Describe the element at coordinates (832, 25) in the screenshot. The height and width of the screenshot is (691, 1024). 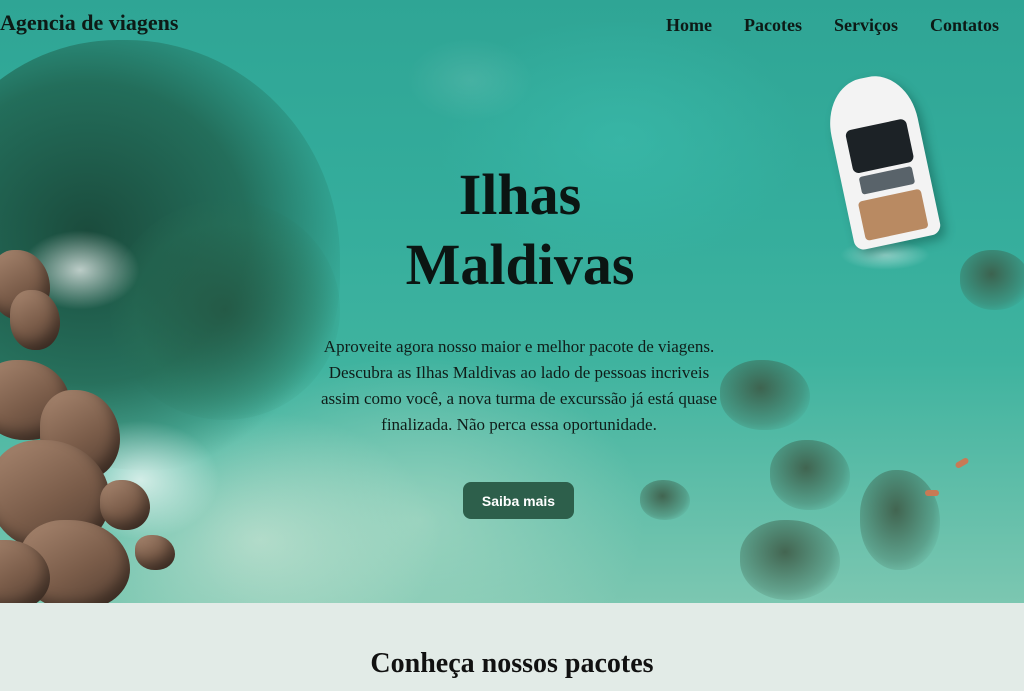
I see `main-nav: Home Pacotes Serviços Contatos` at that location.